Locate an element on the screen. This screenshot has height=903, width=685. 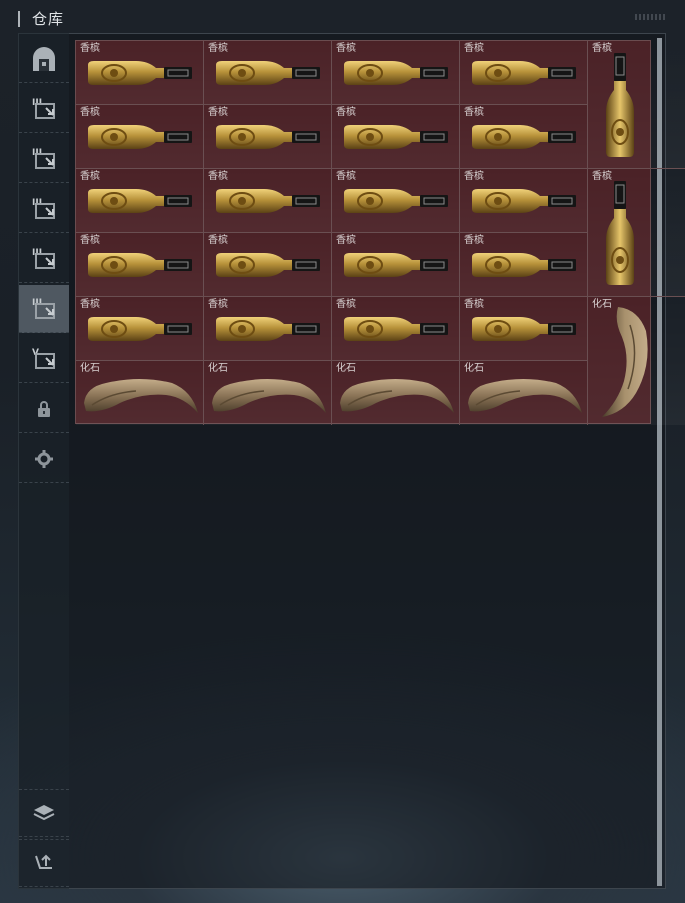
sidebar: III III III III III V is located at coordinates (43, 461).